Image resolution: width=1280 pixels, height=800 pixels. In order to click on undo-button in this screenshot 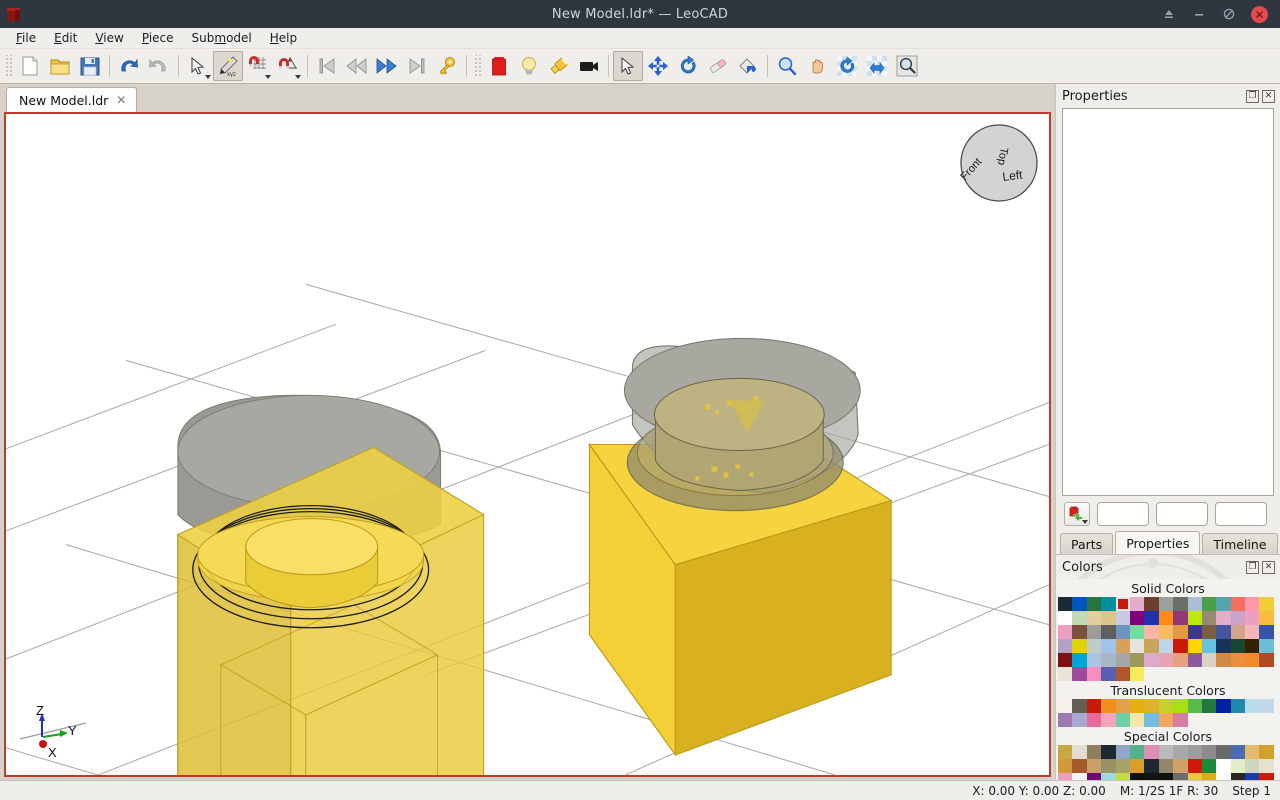, I will do `click(129, 66)`.